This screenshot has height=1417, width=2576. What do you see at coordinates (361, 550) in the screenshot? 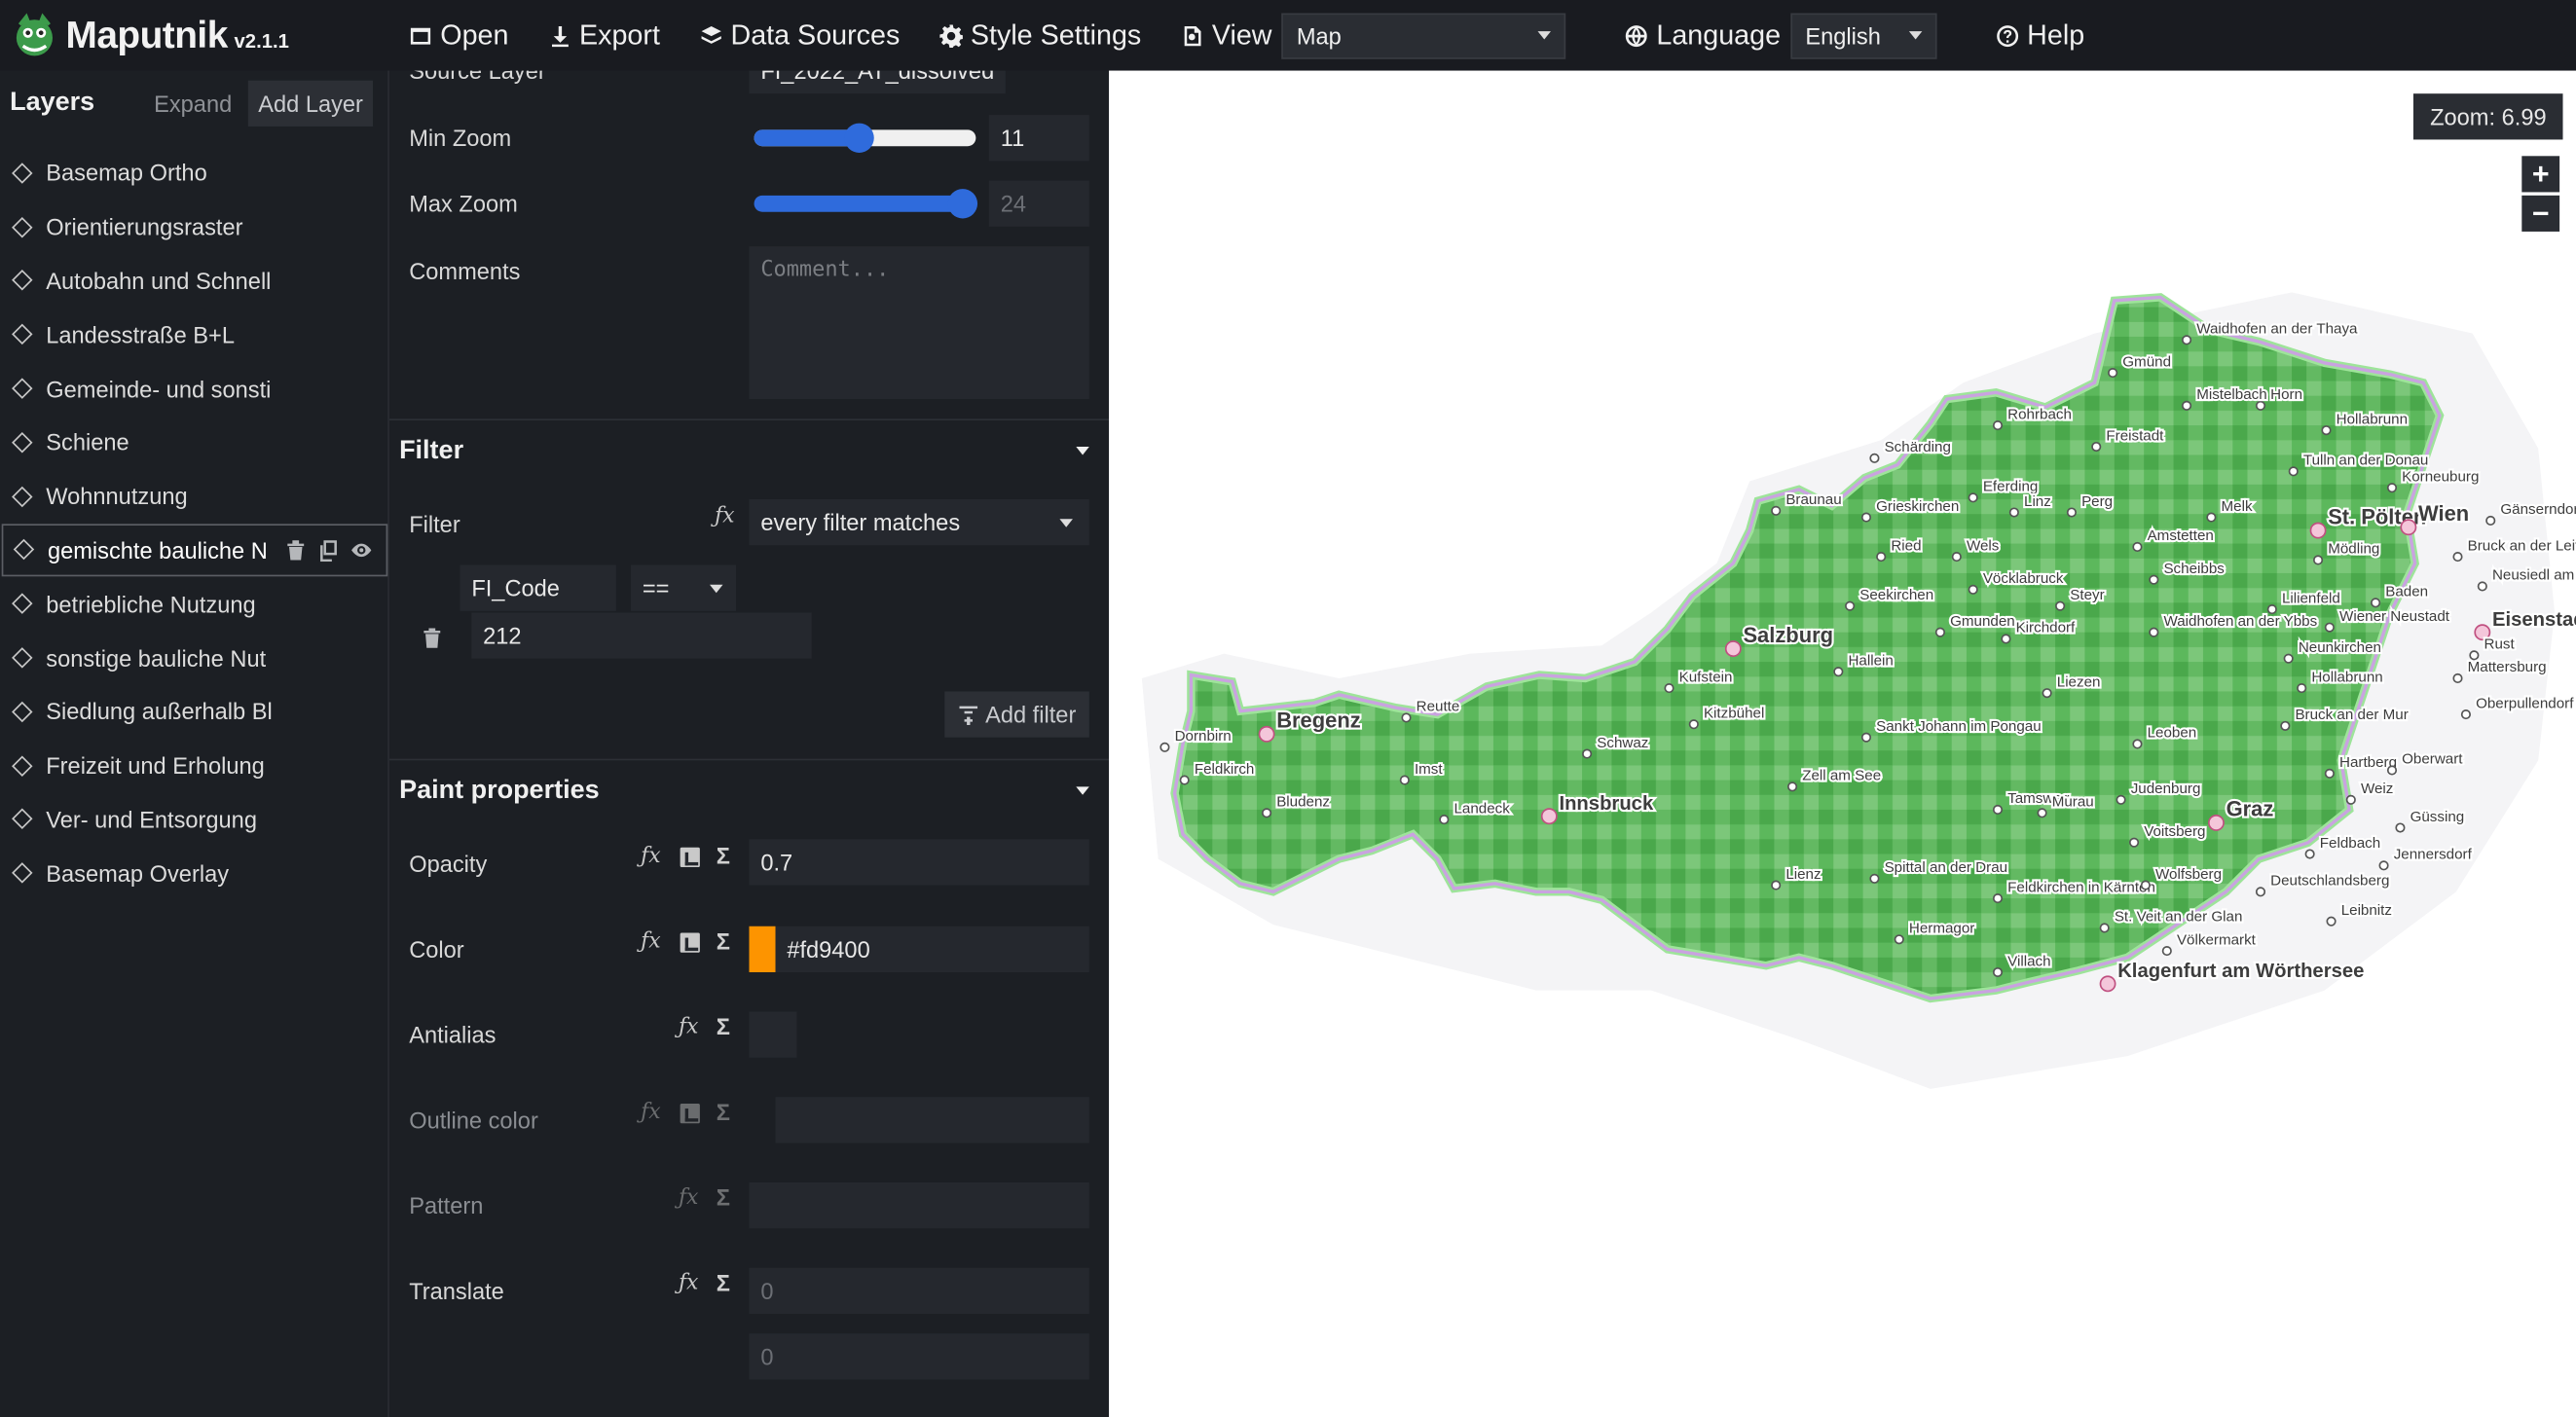
I see `visibility-eye-icon` at bounding box center [361, 550].